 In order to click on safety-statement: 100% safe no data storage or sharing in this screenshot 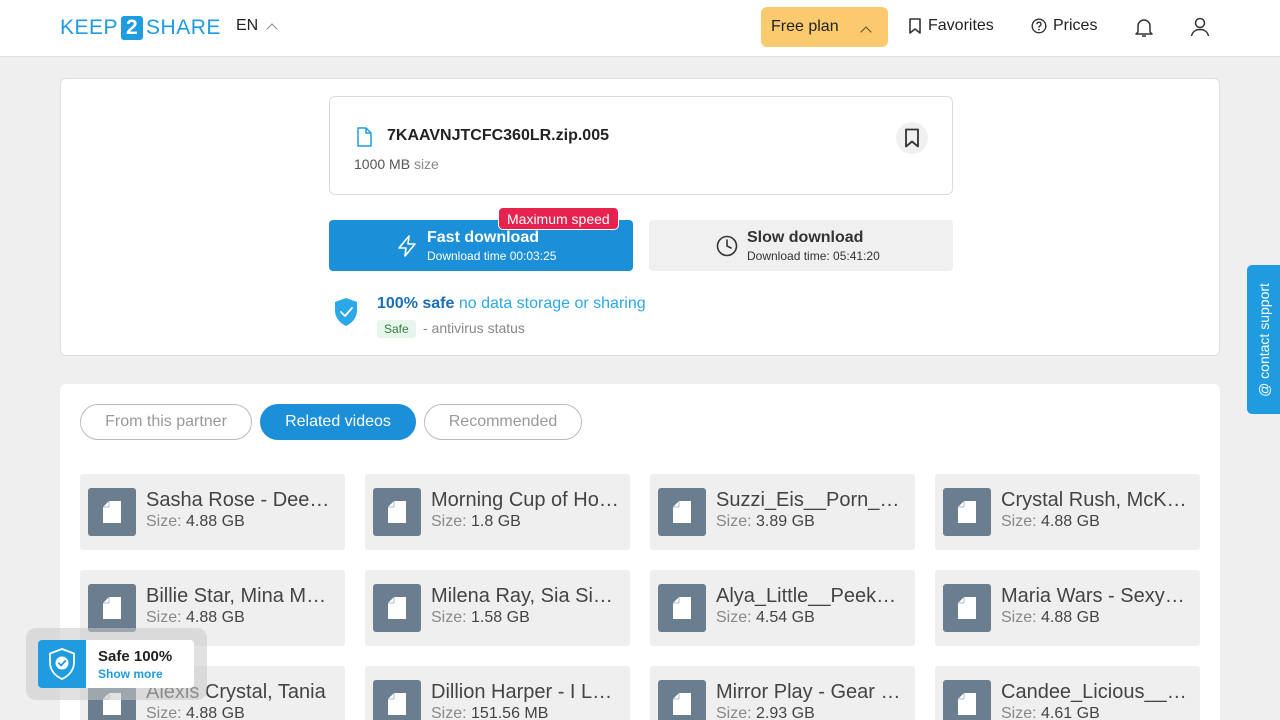, I will do `click(511, 304)`.